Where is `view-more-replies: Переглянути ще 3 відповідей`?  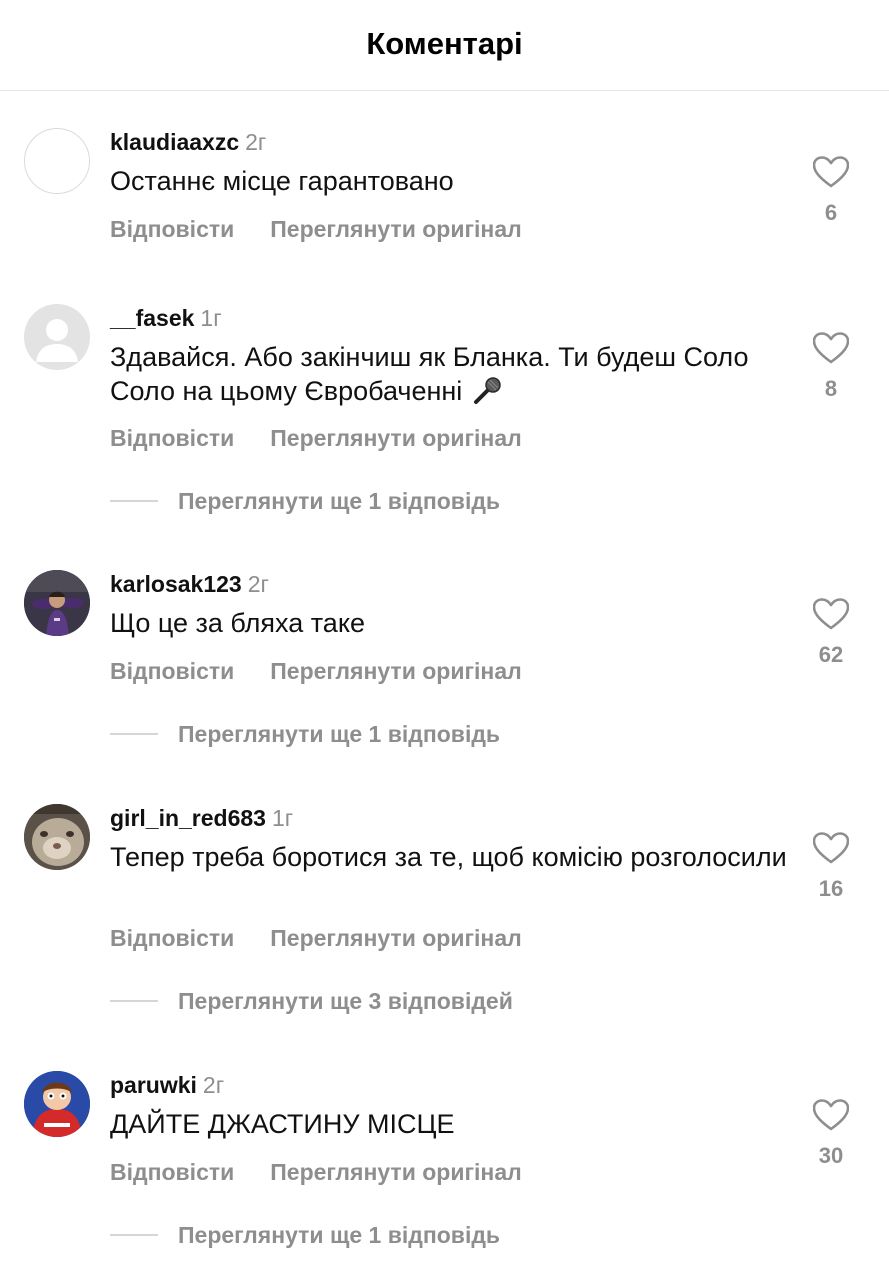
view-more-replies: Переглянути ще 3 відповідей is located at coordinates (311, 1001).